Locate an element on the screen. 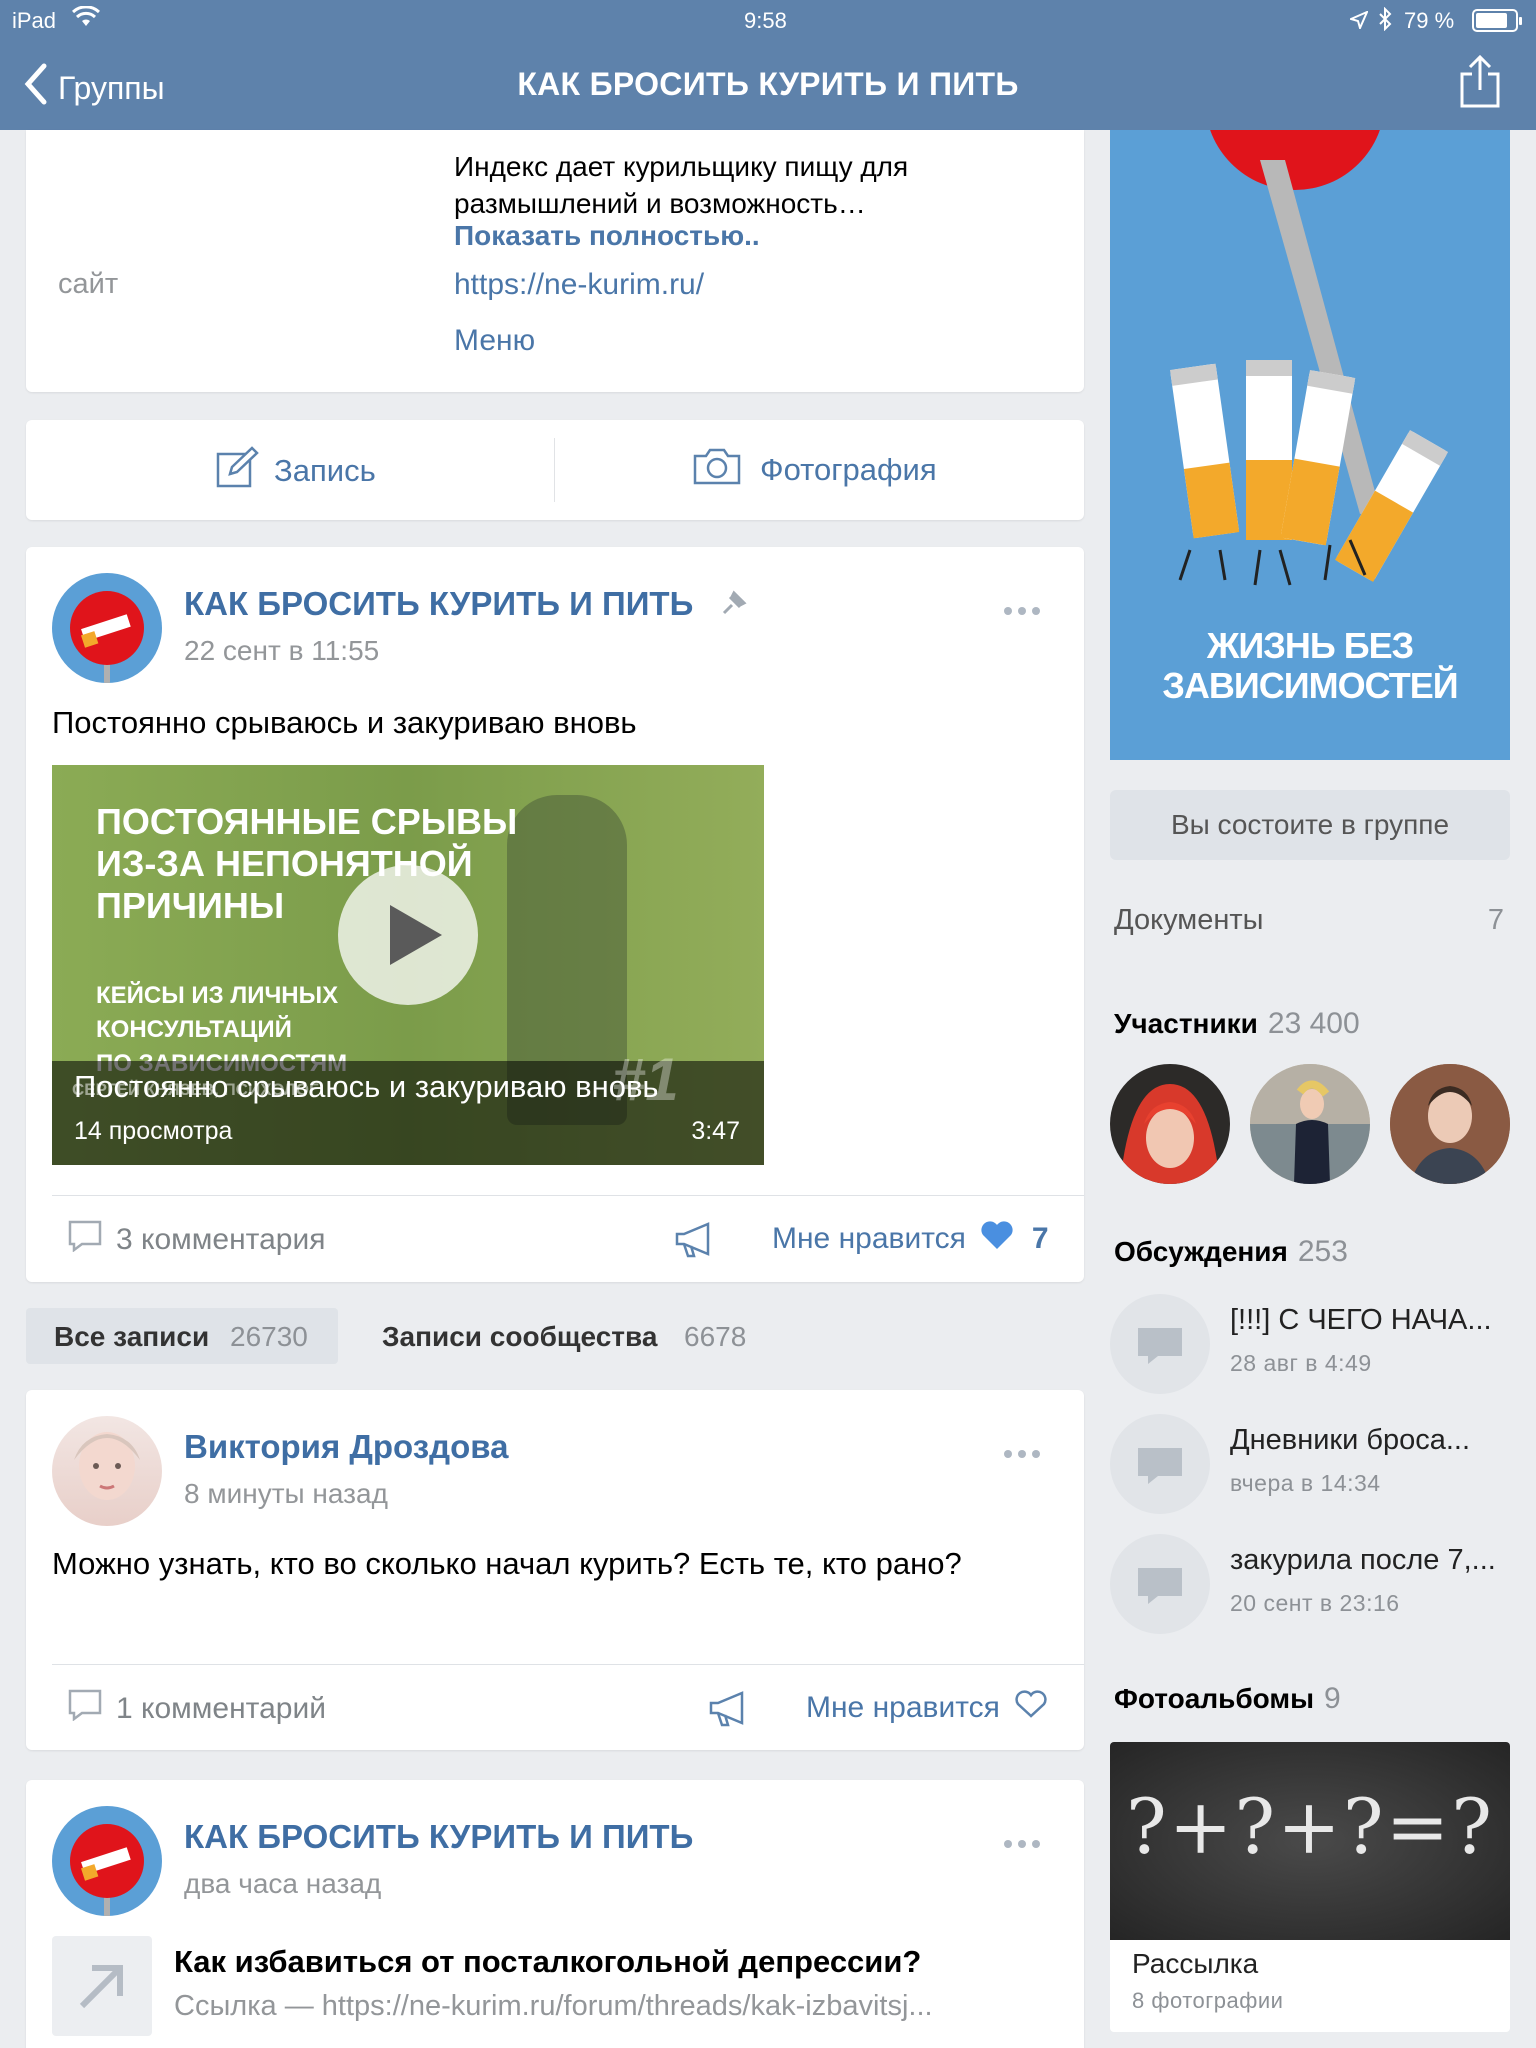  tab-all-posts: Все записи 26730 is located at coordinates (182, 1336).